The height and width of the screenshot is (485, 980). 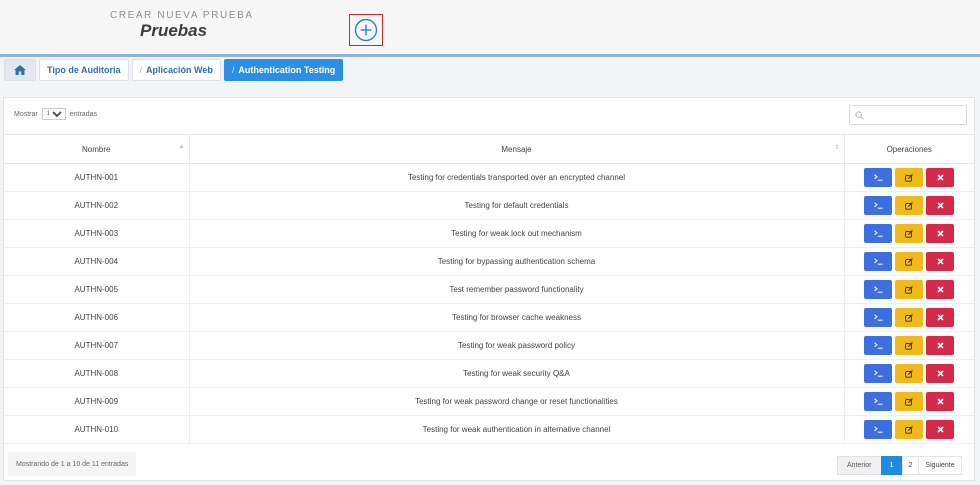 I want to click on search-input, so click(x=916, y=115).